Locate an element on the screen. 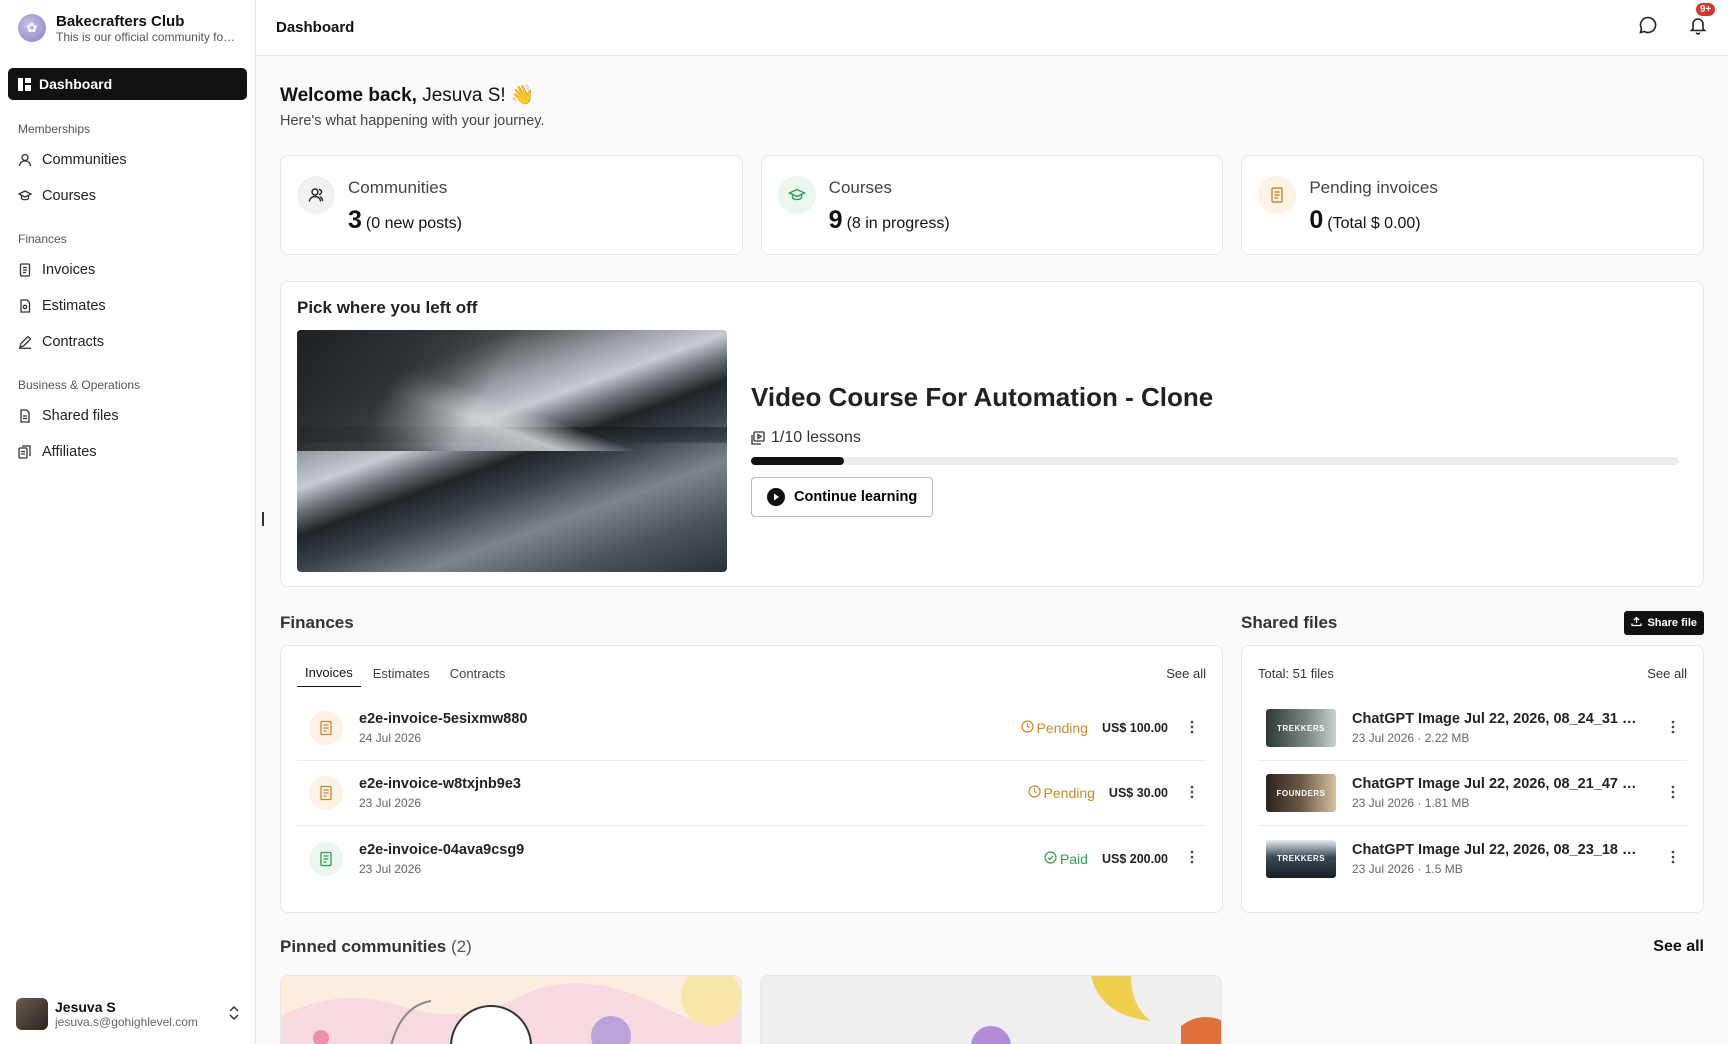 This screenshot has width=1728, height=1044. sidebar-item-courses: Courses is located at coordinates (127, 196).